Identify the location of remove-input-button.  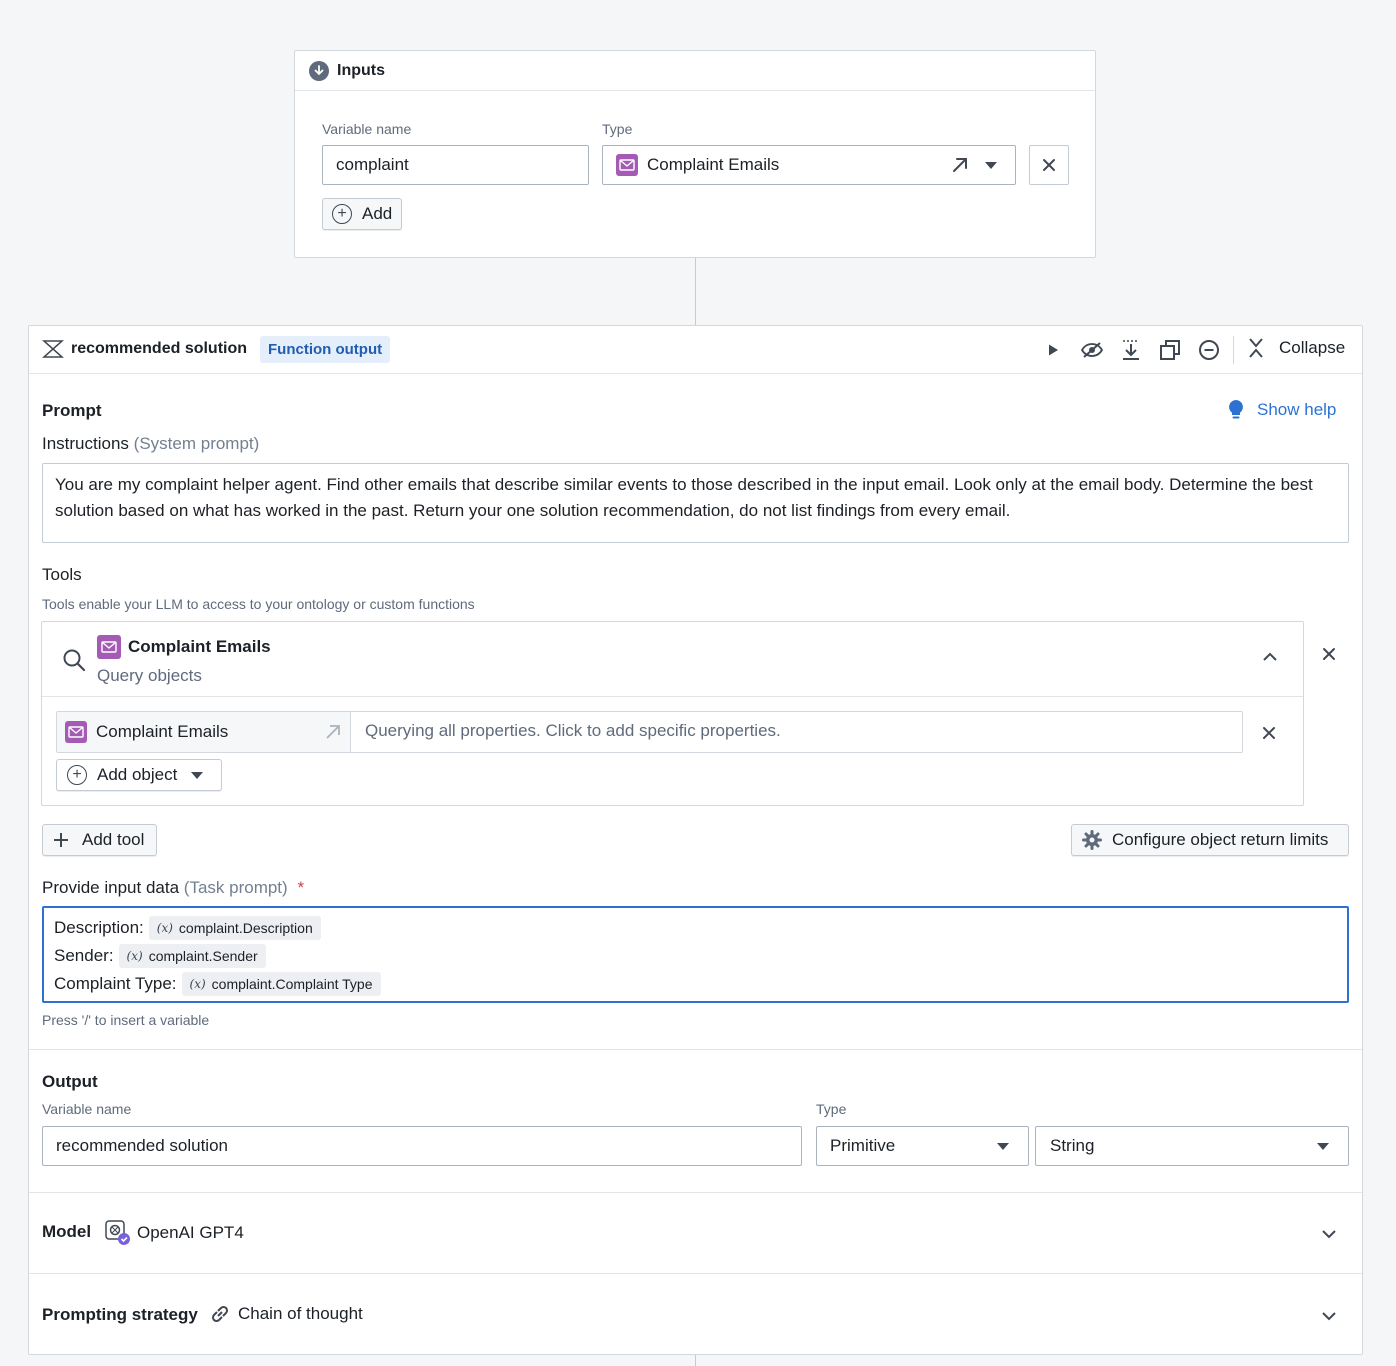
(1049, 165).